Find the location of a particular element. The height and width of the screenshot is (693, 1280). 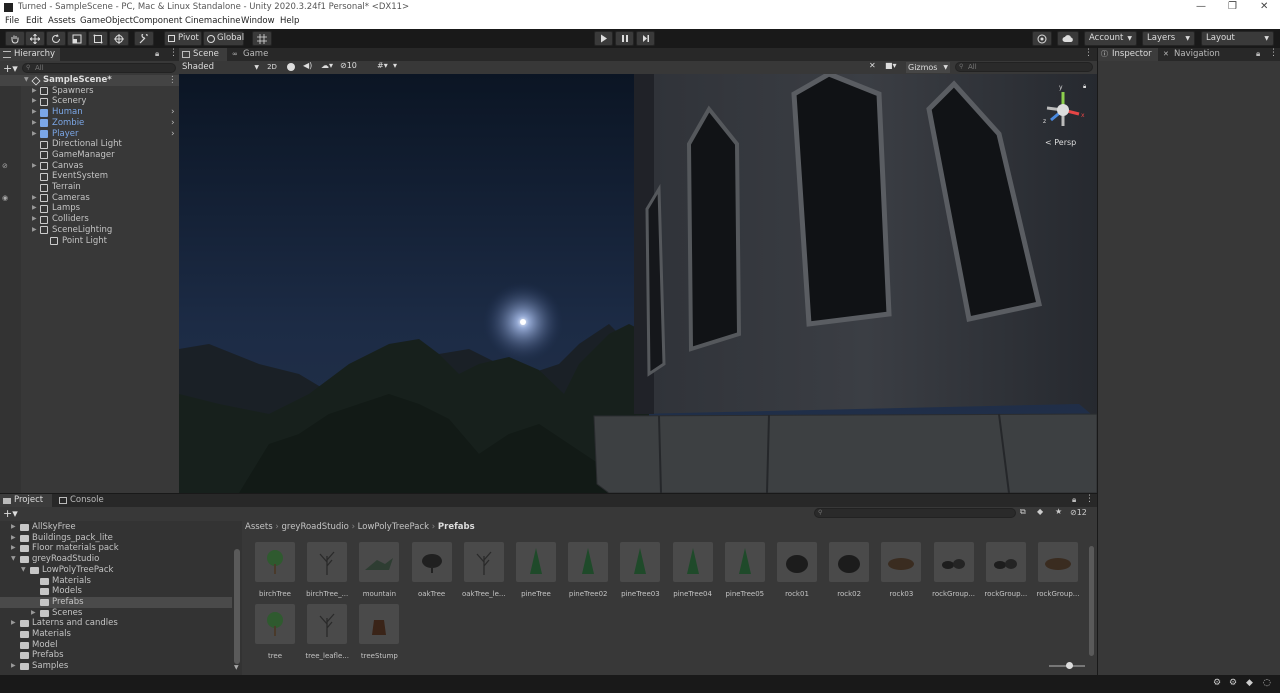

folder-tree-item: ▶ AllSkyFree is located at coordinates (116, 527).